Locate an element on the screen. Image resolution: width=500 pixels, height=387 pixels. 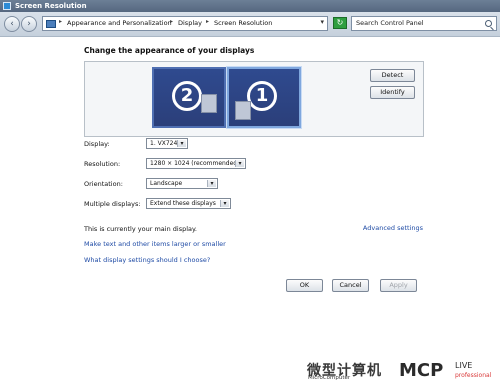
display-select: 1. VX724 ▾ is located at coordinates (167, 143).